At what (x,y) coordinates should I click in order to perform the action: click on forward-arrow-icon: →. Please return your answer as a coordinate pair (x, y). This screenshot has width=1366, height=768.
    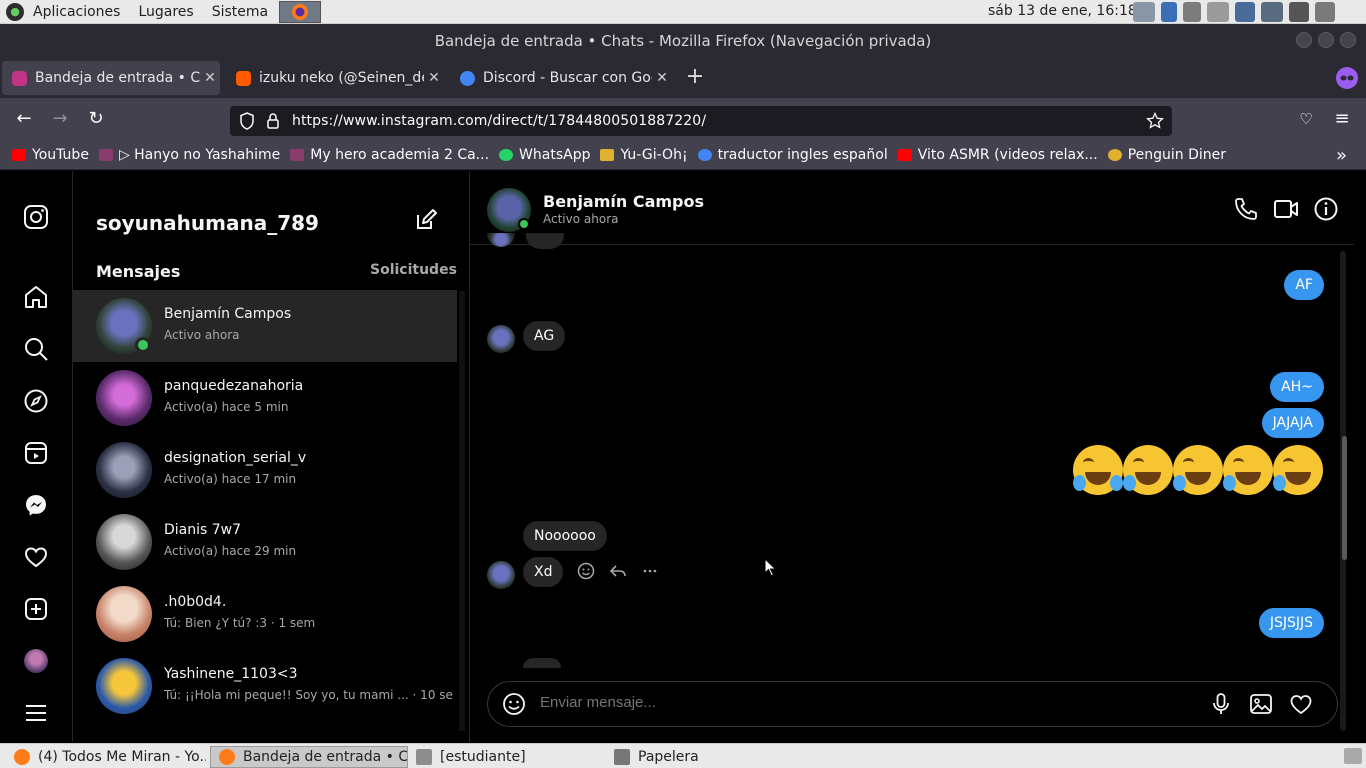
    Looking at the image, I should click on (60, 119).